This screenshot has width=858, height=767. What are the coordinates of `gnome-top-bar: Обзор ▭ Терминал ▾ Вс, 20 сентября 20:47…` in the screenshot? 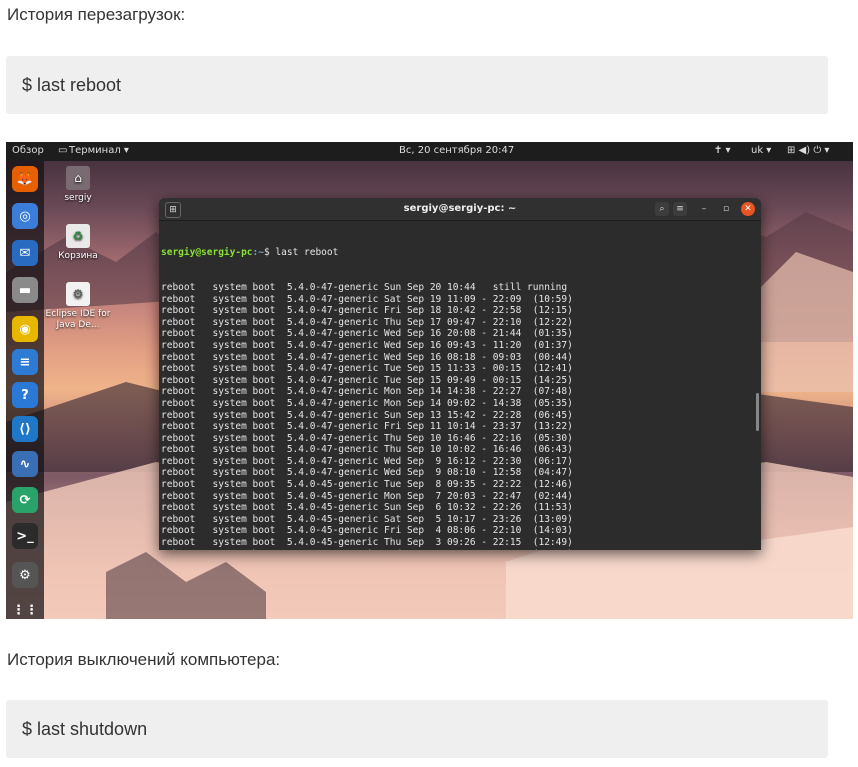 It's located at (429, 151).